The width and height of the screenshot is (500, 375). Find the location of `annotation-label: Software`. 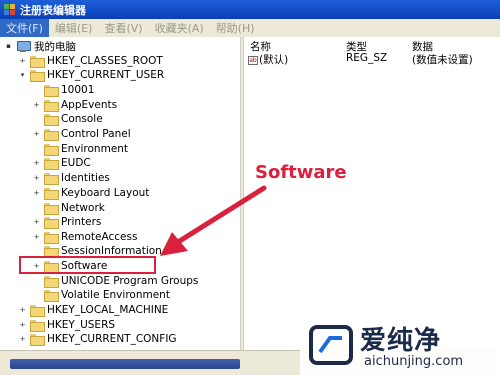

annotation-label: Software is located at coordinates (301, 172).